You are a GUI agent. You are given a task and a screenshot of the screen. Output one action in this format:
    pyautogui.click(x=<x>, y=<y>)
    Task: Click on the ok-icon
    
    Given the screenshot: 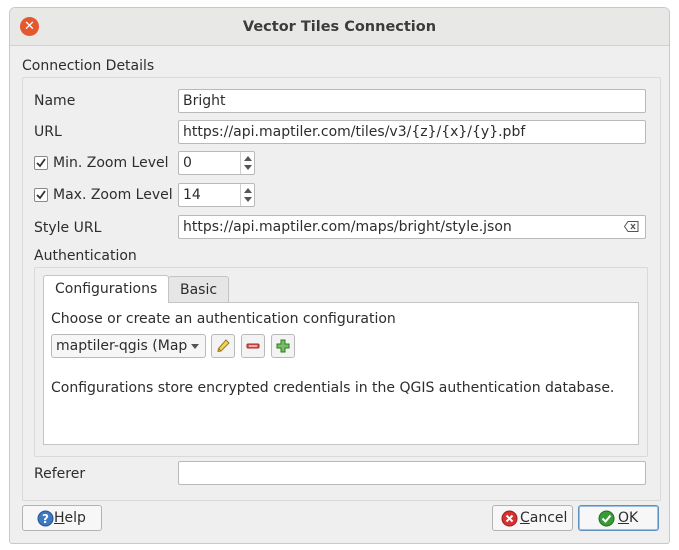 What is the action you would take?
    pyautogui.click(x=606, y=518)
    